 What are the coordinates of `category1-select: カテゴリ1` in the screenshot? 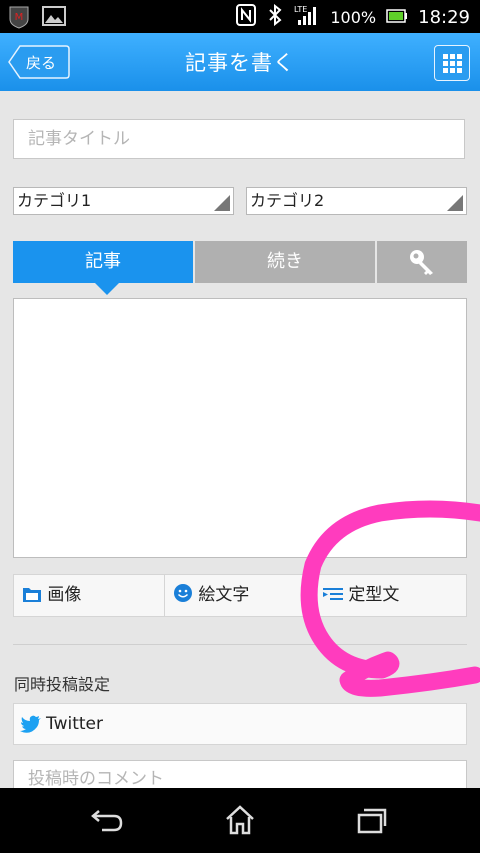 It's located at (123, 201).